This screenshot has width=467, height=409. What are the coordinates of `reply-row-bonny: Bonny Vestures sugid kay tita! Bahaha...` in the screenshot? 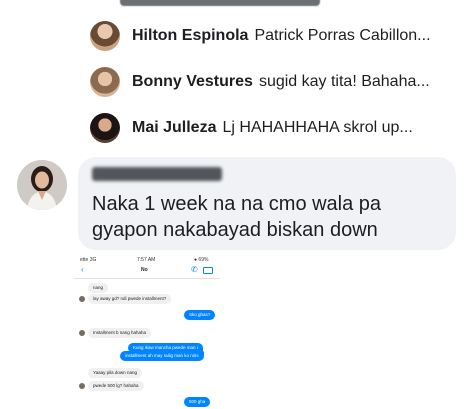 It's located at (278, 82).